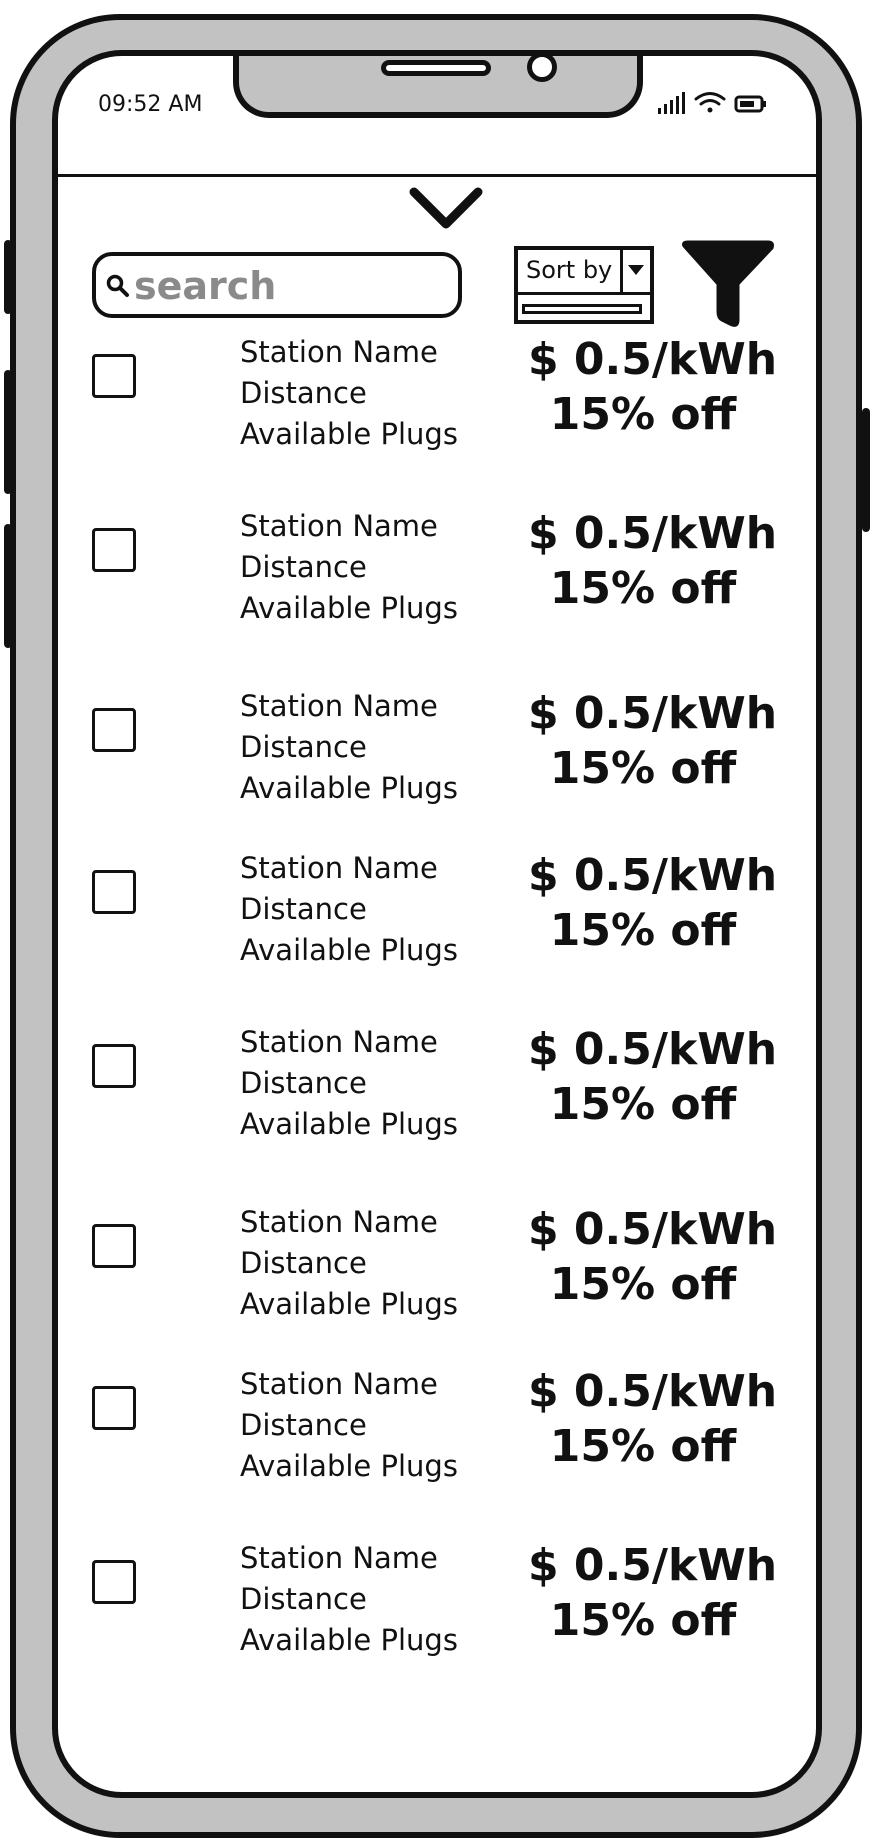 This screenshot has width=874, height=1848. What do you see at coordinates (446, 208) in the screenshot?
I see `chevron-down-icon` at bounding box center [446, 208].